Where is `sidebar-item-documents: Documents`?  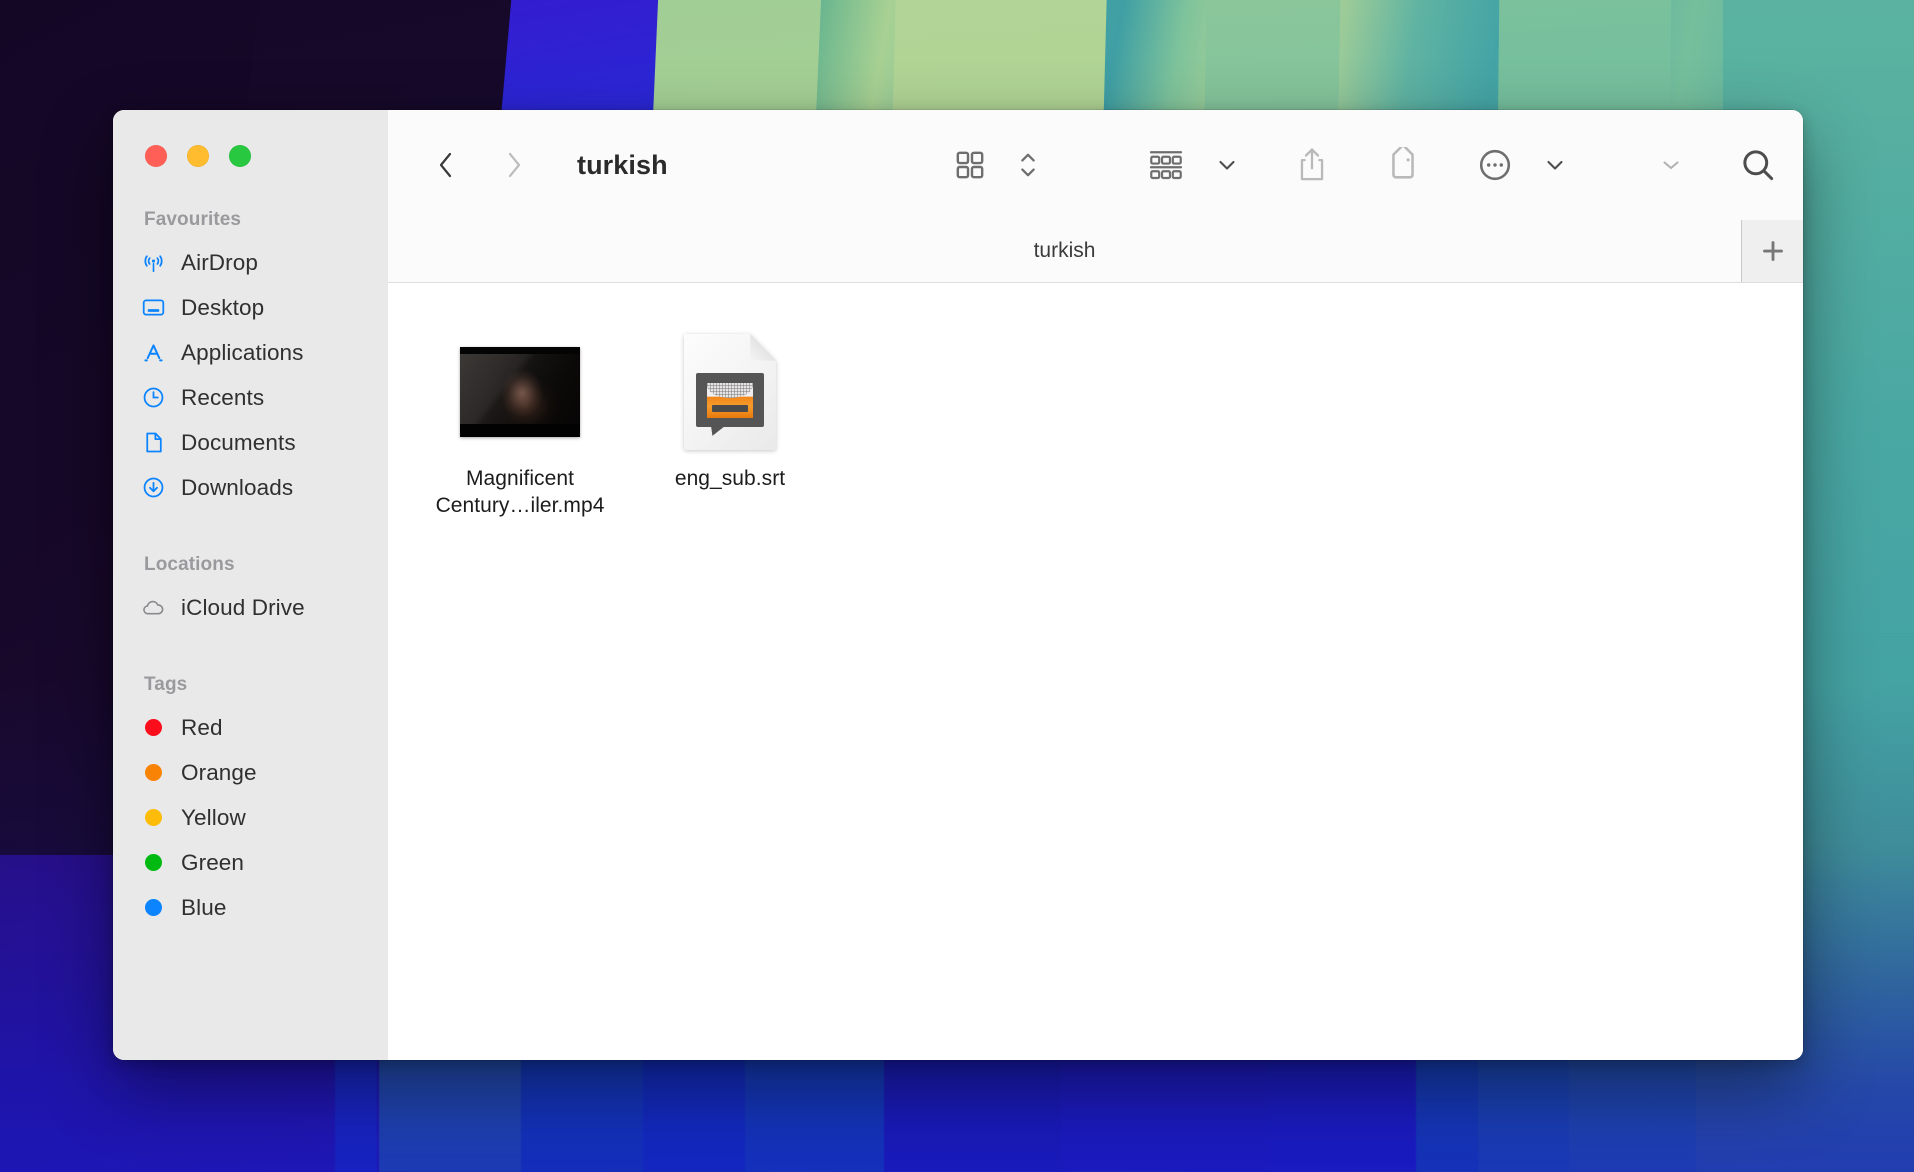 sidebar-item-documents: Documents is located at coordinates (250, 442).